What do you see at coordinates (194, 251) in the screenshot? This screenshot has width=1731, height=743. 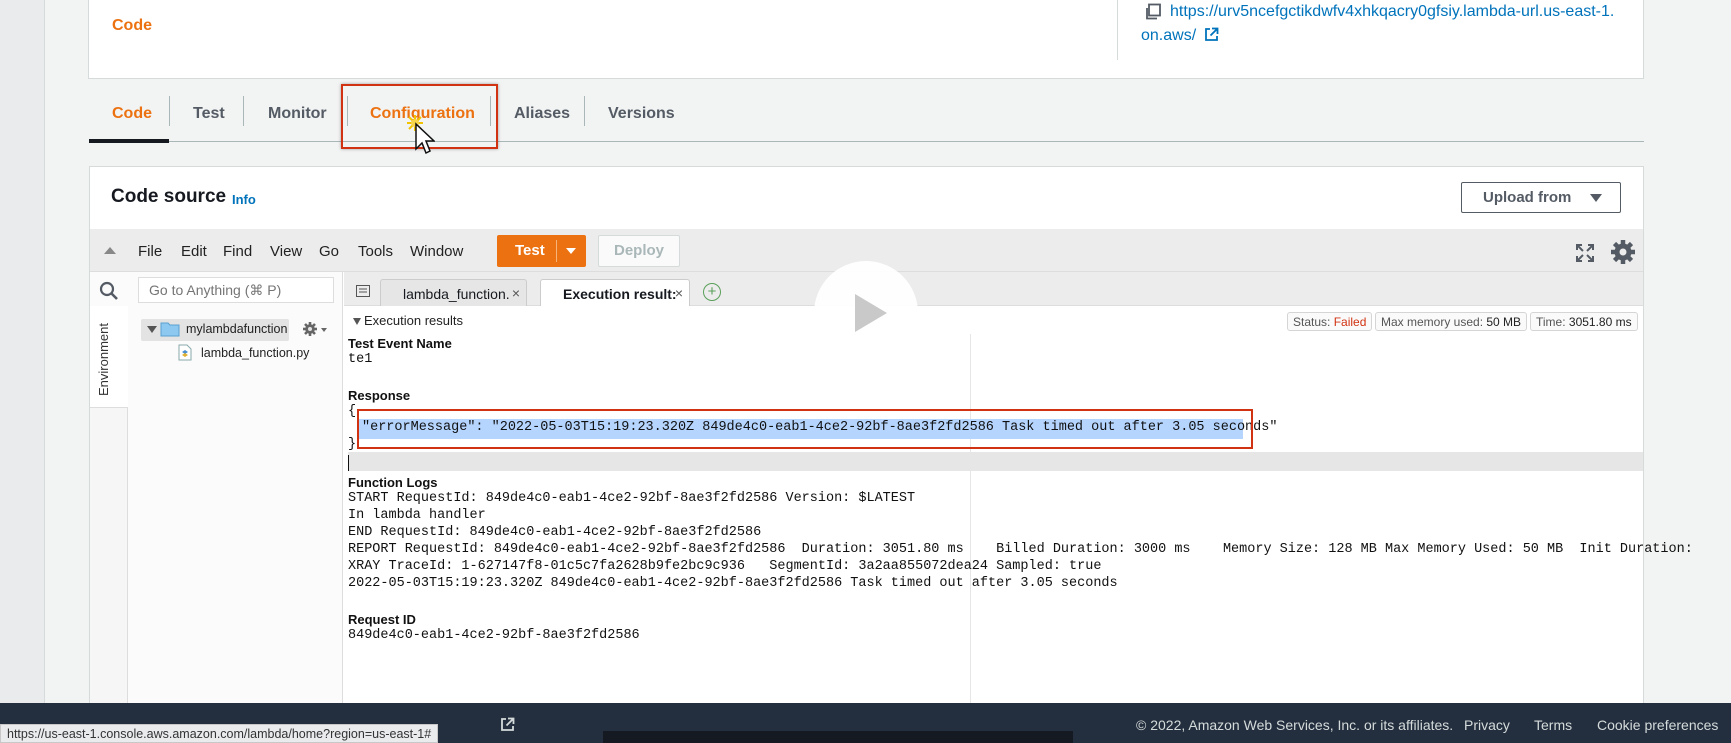 I see `menu-edit: Edit` at bounding box center [194, 251].